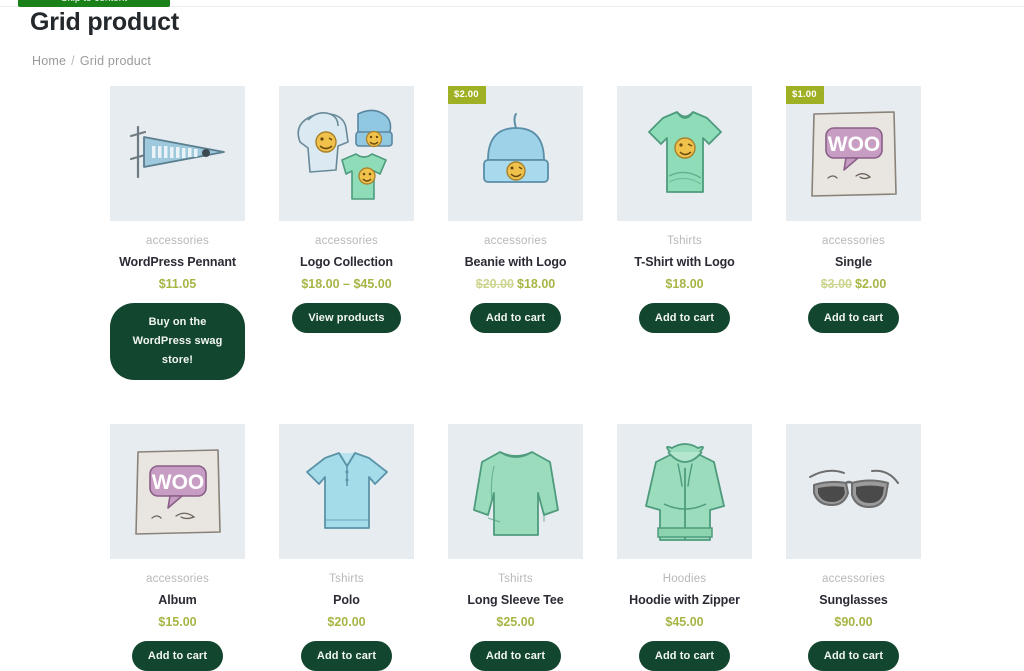 This screenshot has height=671, width=1024. I want to click on product-title: Hoodie with Zipper, so click(684, 600).